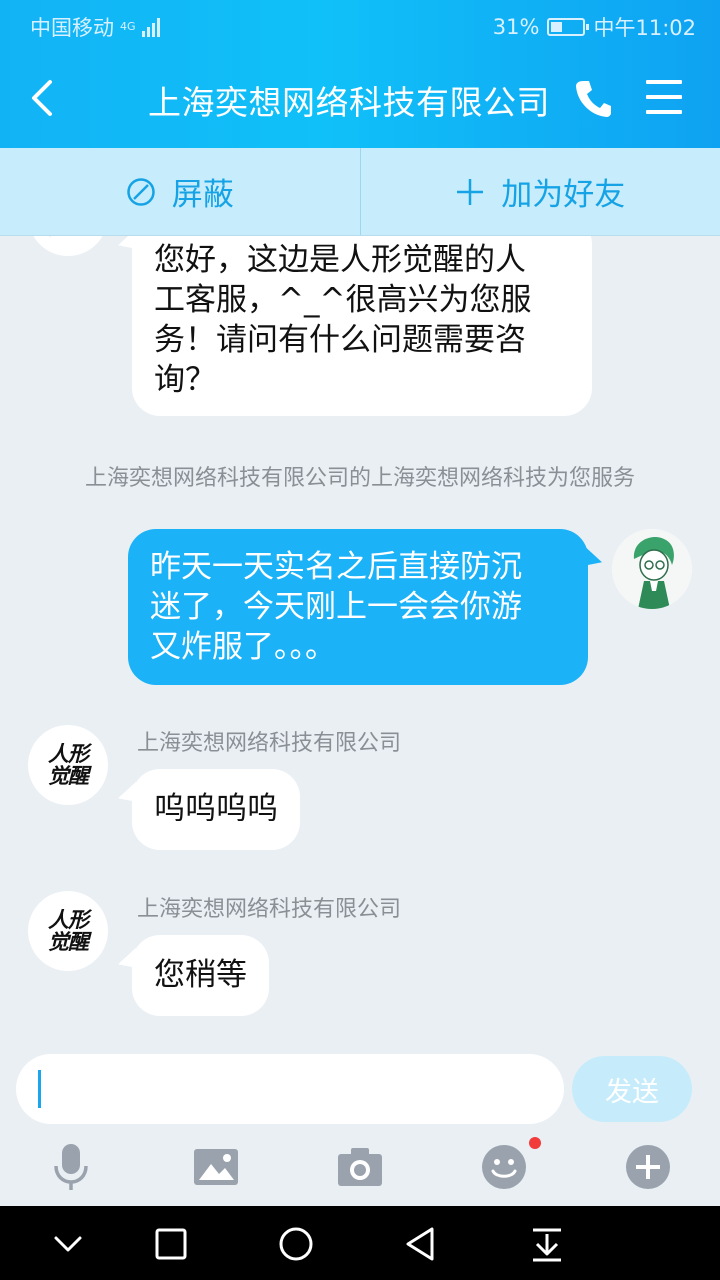  I want to click on message-bubble-incoming: 呜呜呜呜, so click(216, 809).